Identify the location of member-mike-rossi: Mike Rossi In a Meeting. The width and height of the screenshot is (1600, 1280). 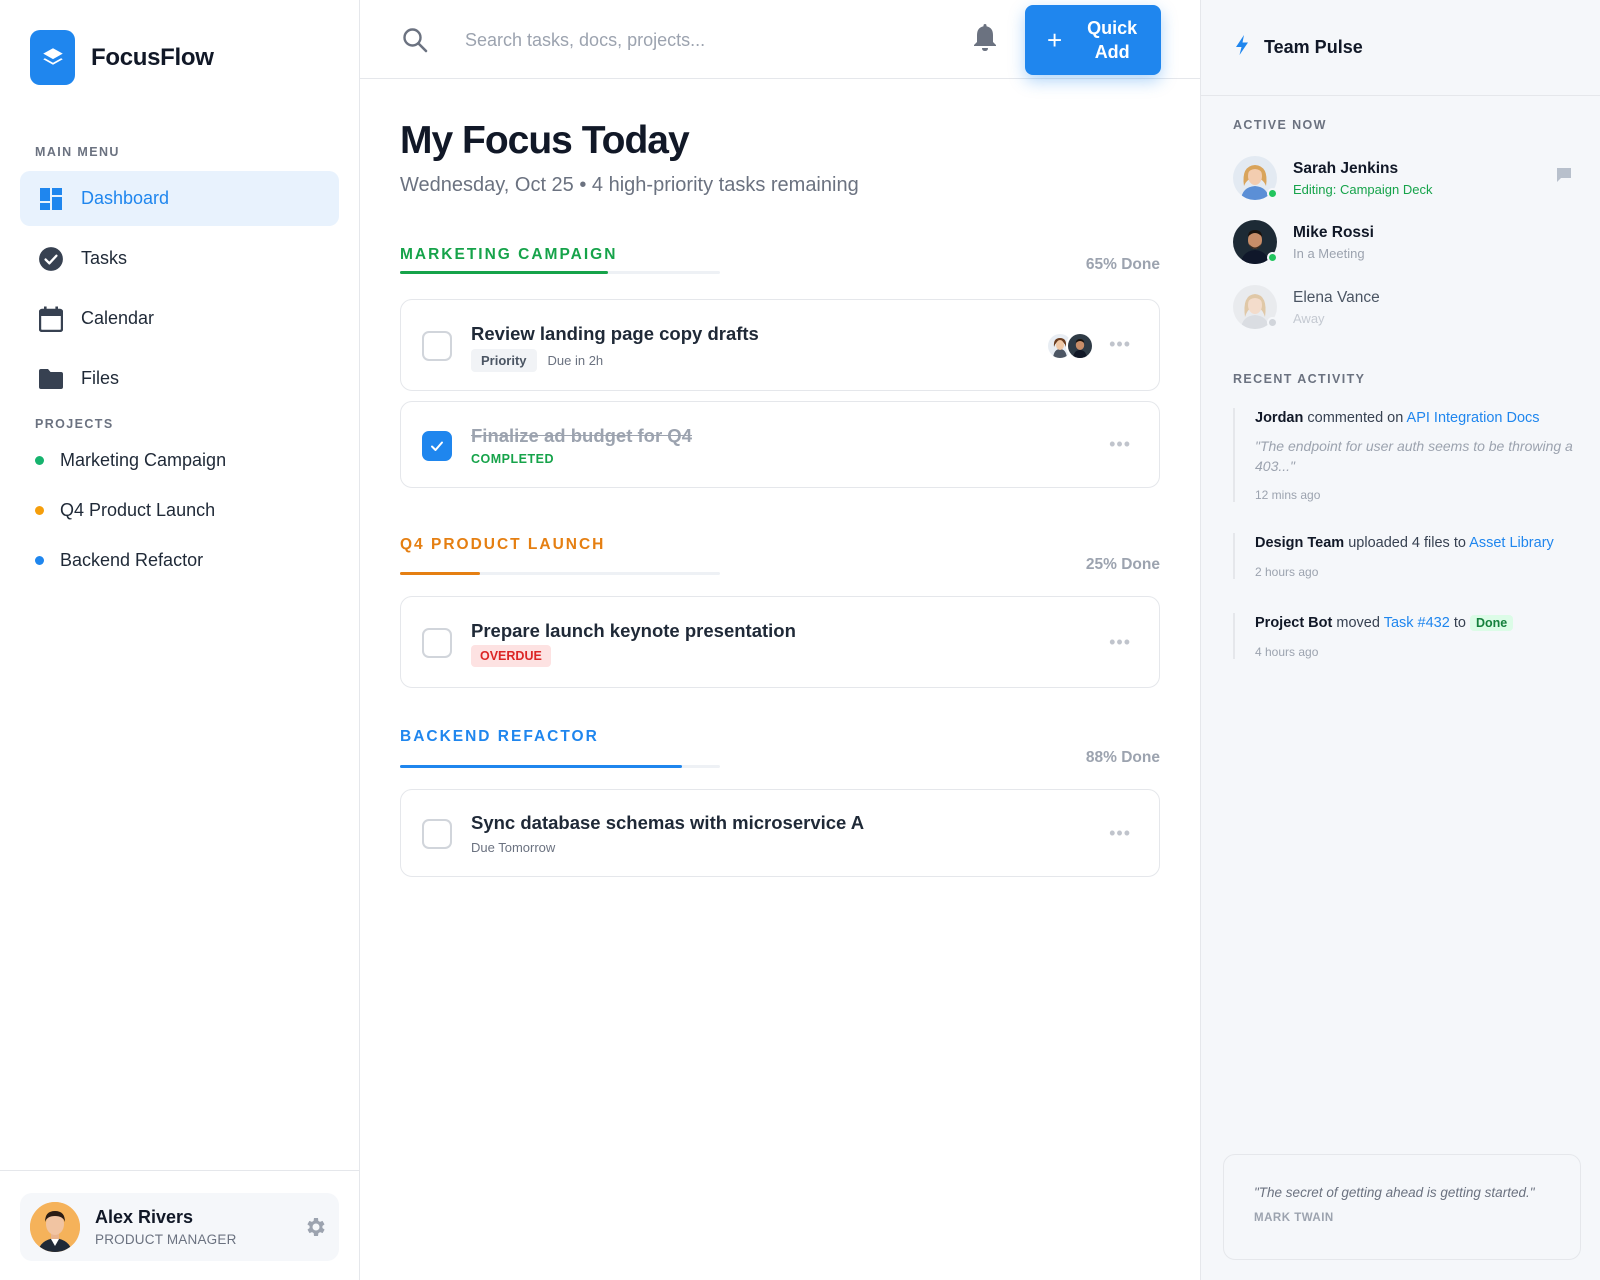
(1403, 242).